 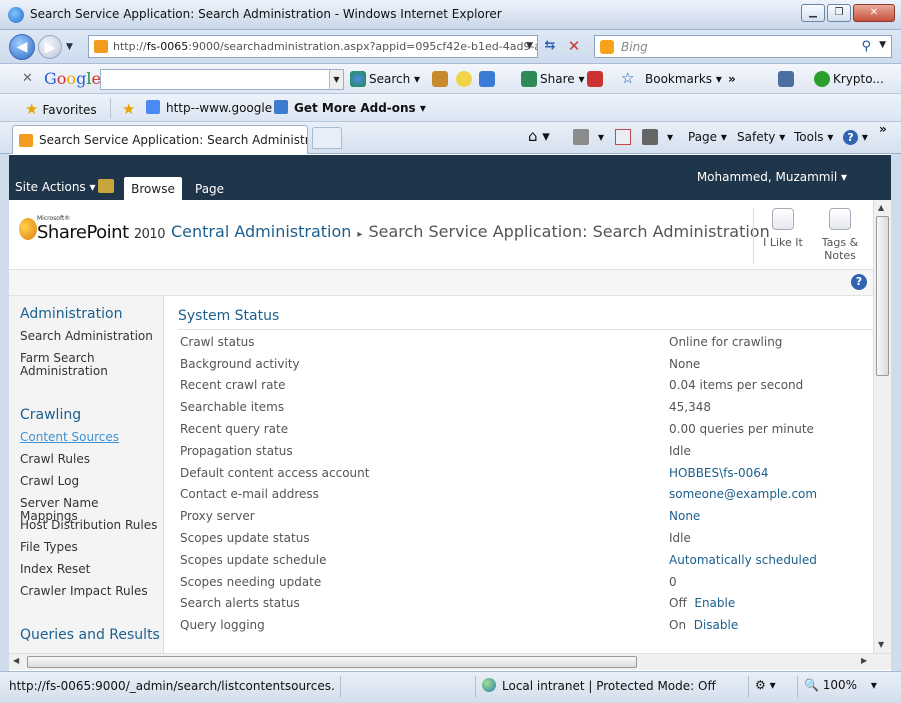 What do you see at coordinates (50, 47) in the screenshot?
I see `forward-button: ▶` at bounding box center [50, 47].